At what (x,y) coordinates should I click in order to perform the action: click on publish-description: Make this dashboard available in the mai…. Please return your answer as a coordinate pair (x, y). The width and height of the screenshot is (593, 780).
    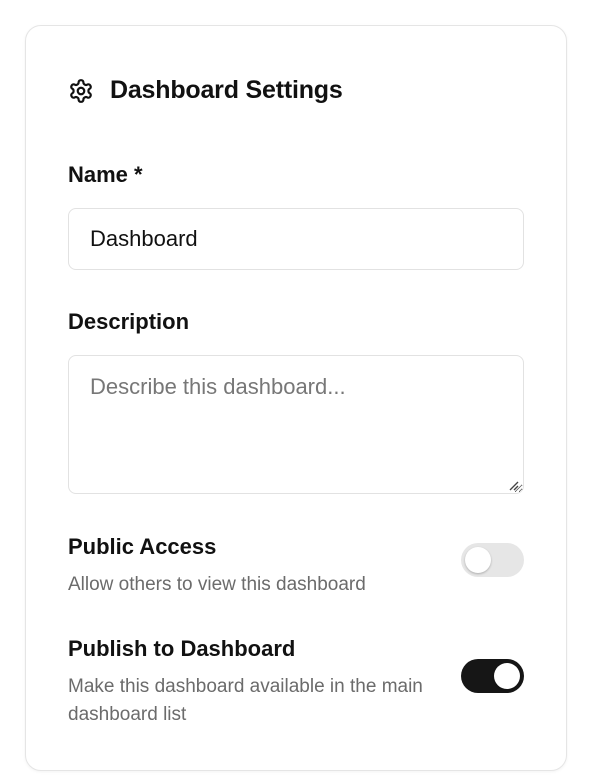
    Looking at the image, I should click on (245, 700).